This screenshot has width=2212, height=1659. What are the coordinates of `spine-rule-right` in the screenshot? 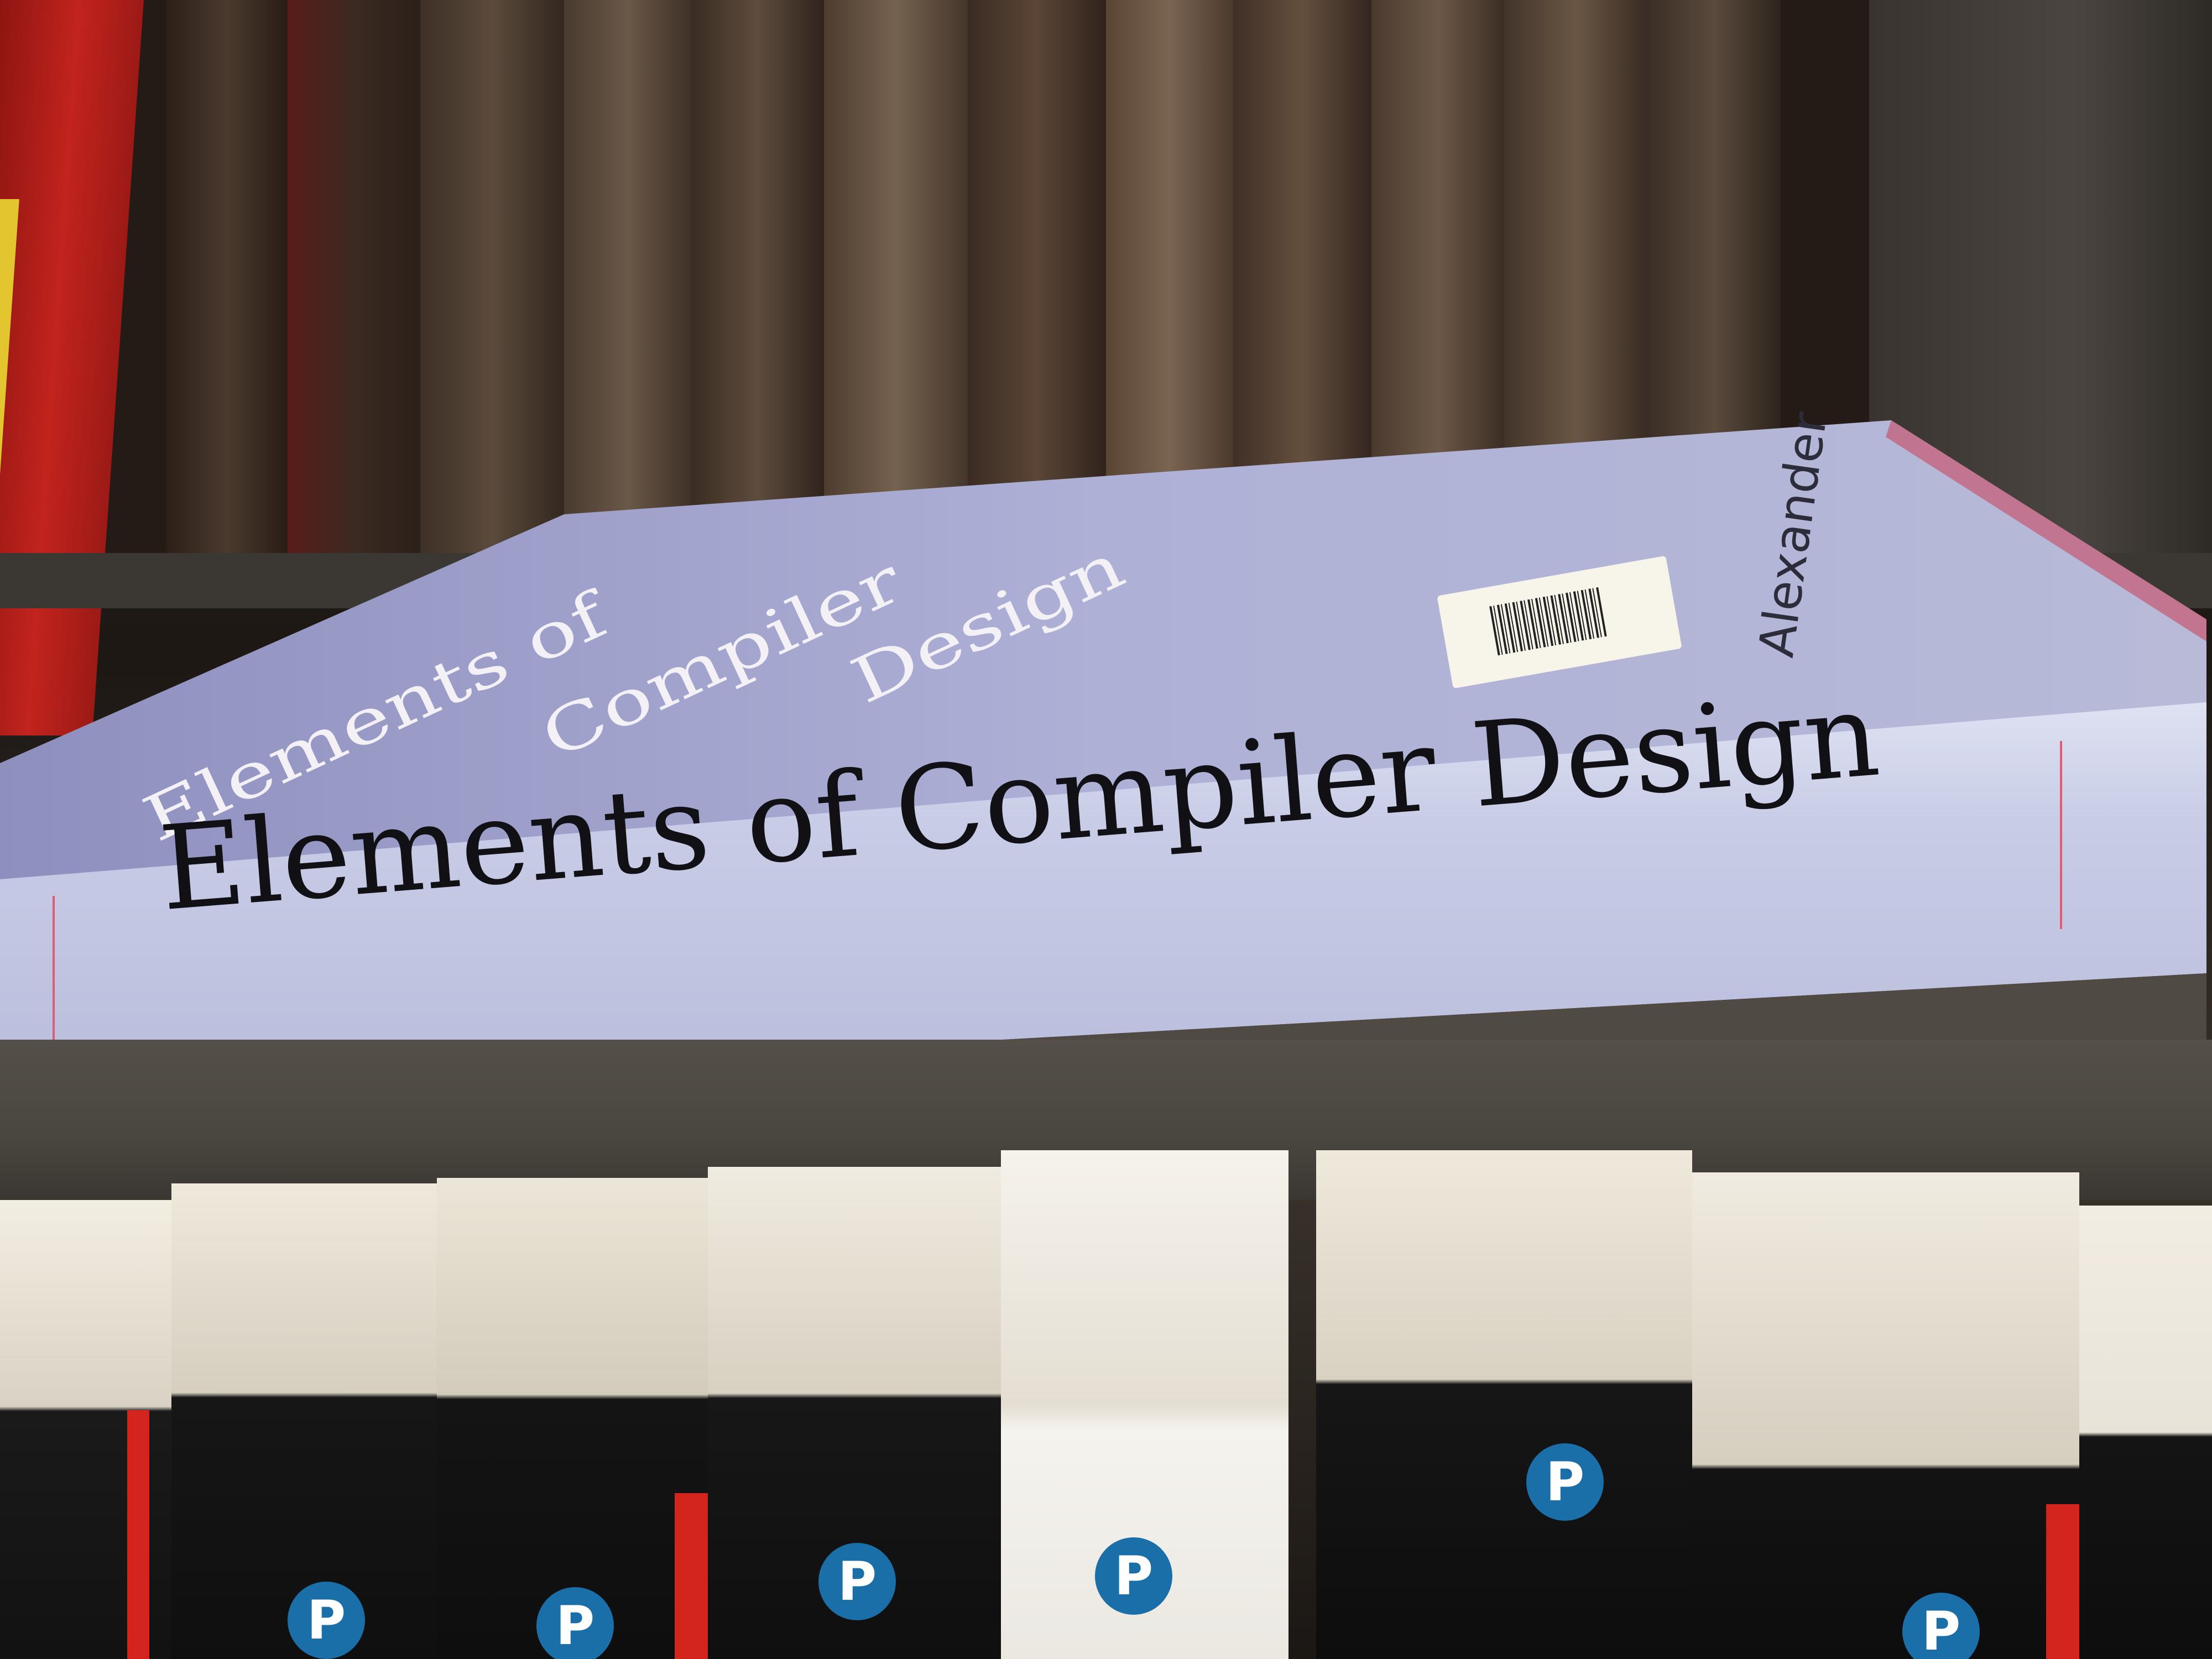 It's located at (2061, 835).